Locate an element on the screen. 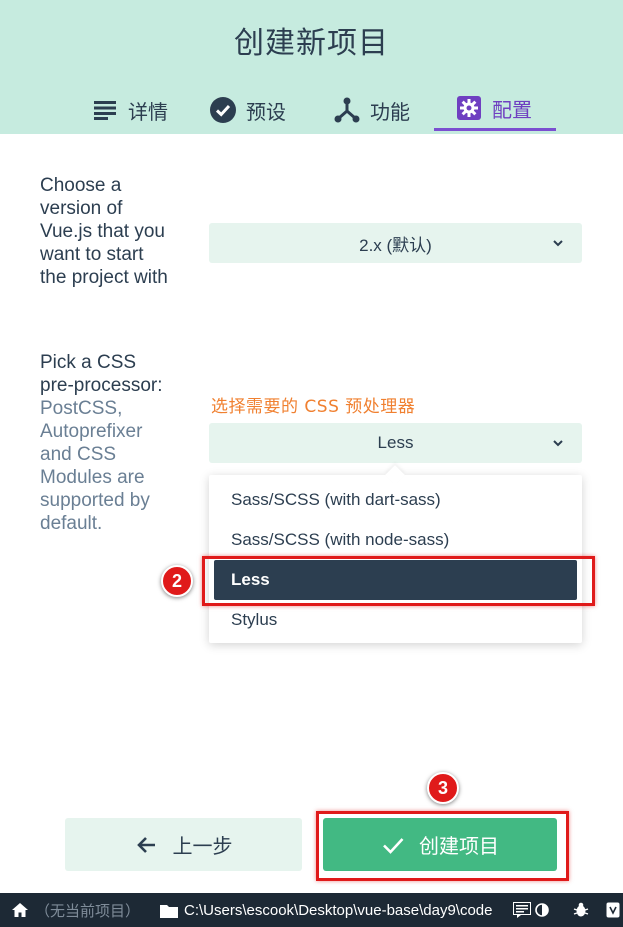  console-log-icon is located at coordinates (522, 910).